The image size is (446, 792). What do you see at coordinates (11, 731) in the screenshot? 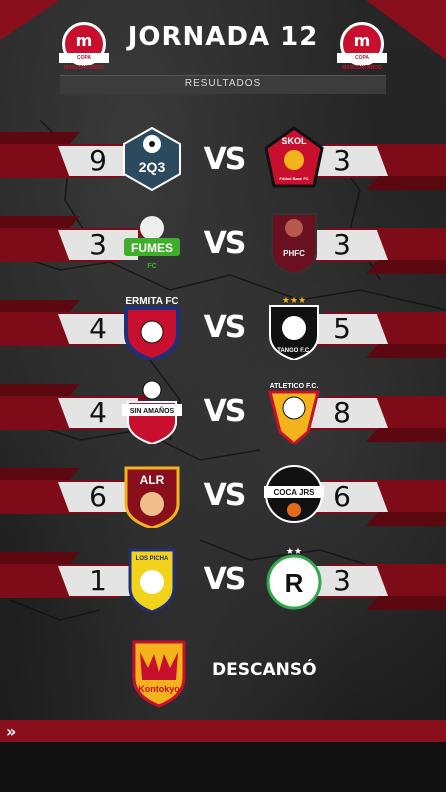
I see `chevron-right-icon: »` at bounding box center [11, 731].